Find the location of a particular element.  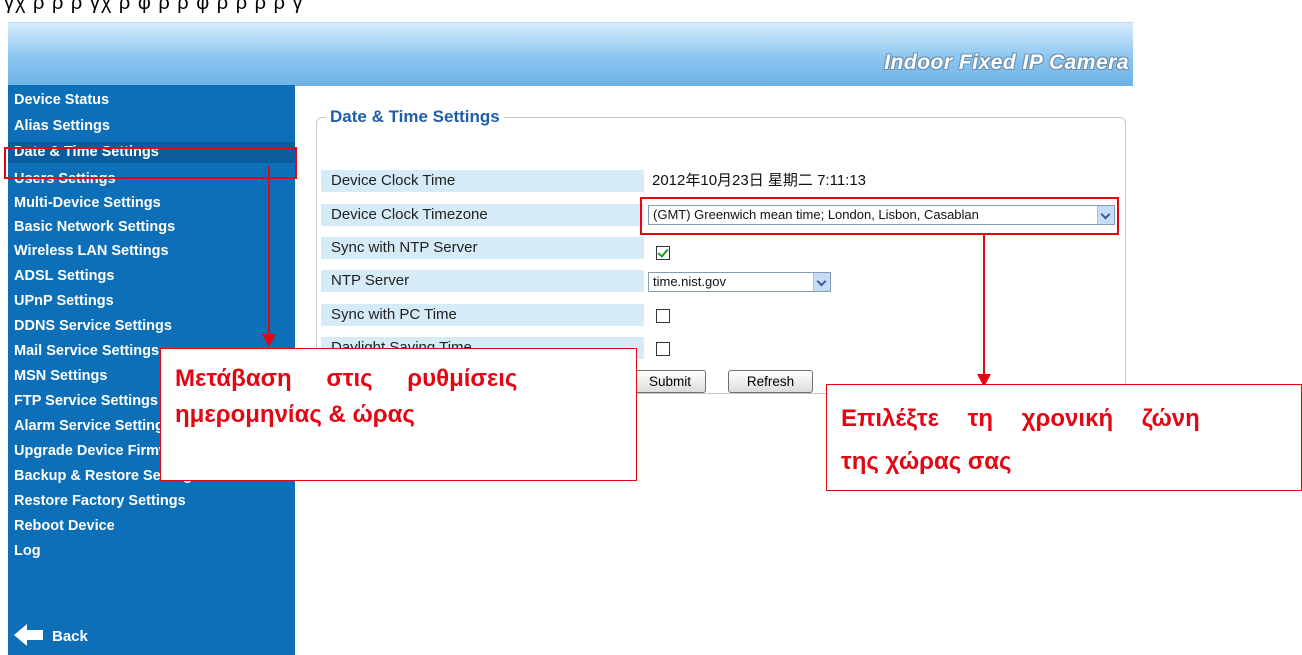

sidebar-item-device-status: Device Status is located at coordinates (151, 100).